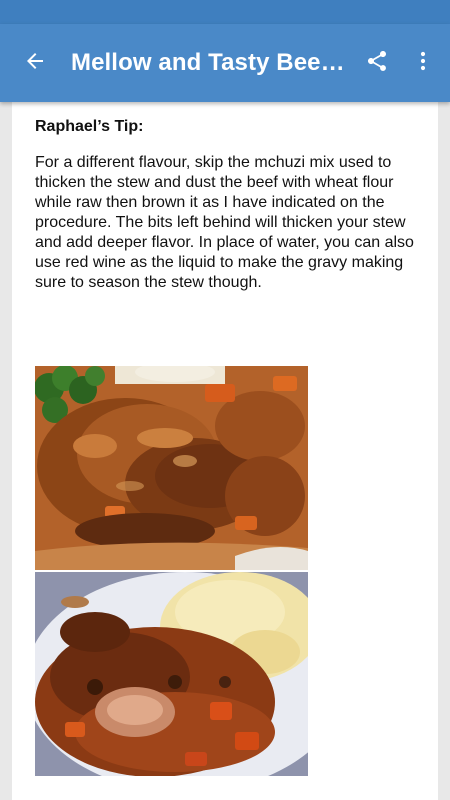 The height and width of the screenshot is (800, 450). Describe the element at coordinates (208, 62) in the screenshot. I see `page-title: Mellow and Tasty Beef Stew` at that location.